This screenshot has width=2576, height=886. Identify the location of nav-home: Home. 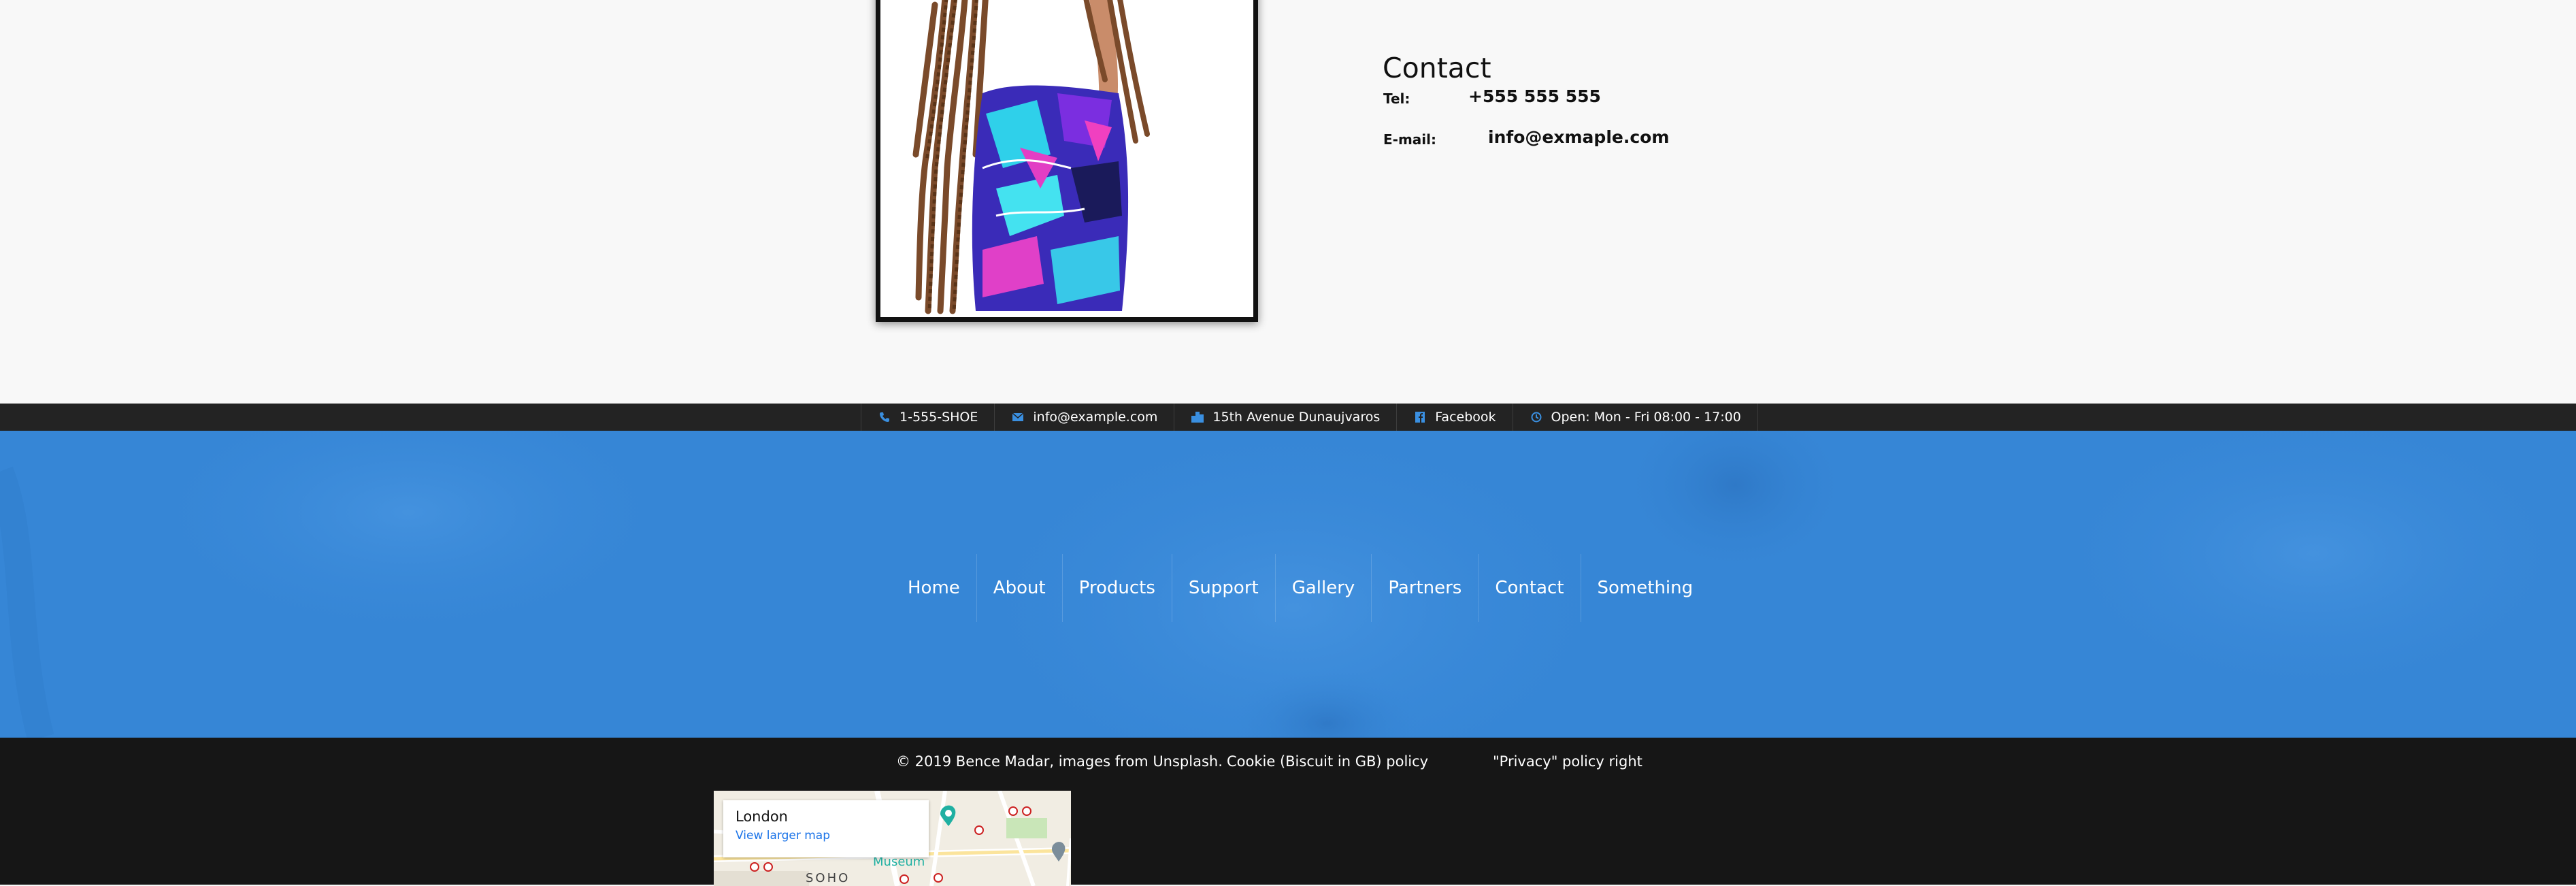
(934, 588).